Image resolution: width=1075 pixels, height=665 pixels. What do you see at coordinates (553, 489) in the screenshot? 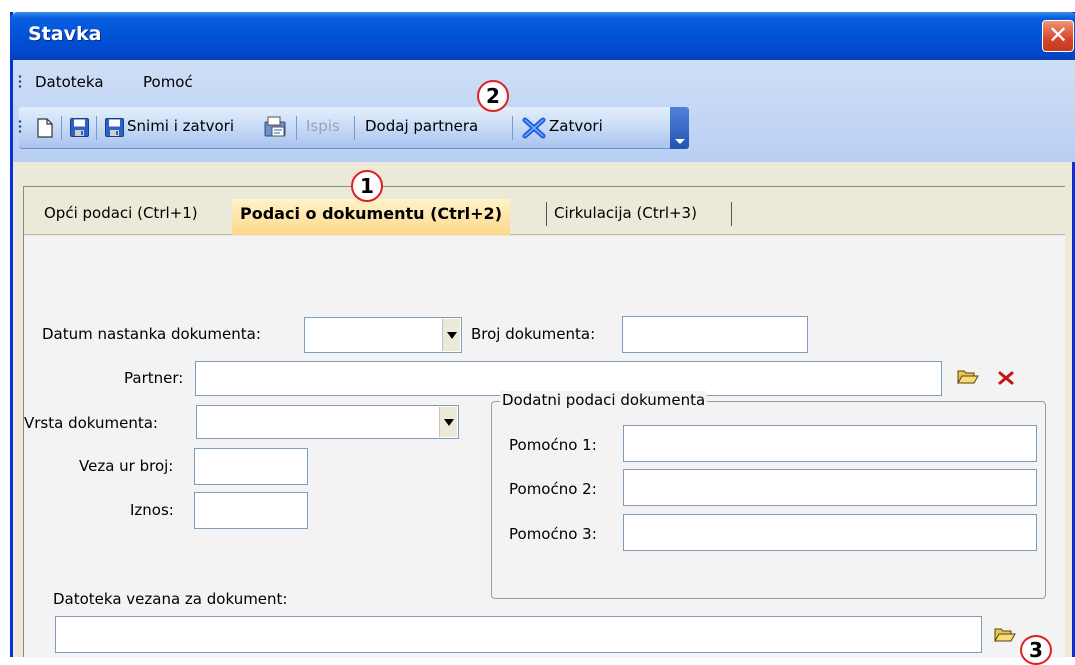
I see `aux2-label: Pomoćno 2:` at bounding box center [553, 489].